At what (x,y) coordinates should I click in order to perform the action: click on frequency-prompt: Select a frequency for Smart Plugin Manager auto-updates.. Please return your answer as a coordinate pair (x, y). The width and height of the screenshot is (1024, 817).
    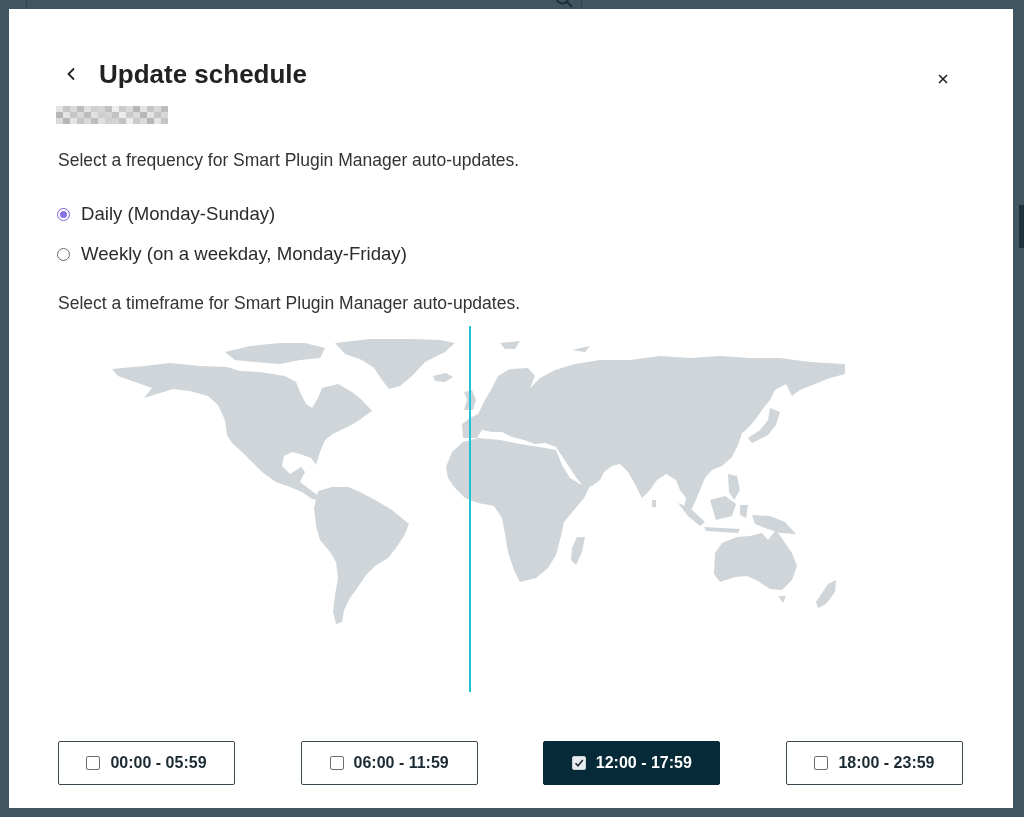
    Looking at the image, I should click on (289, 160).